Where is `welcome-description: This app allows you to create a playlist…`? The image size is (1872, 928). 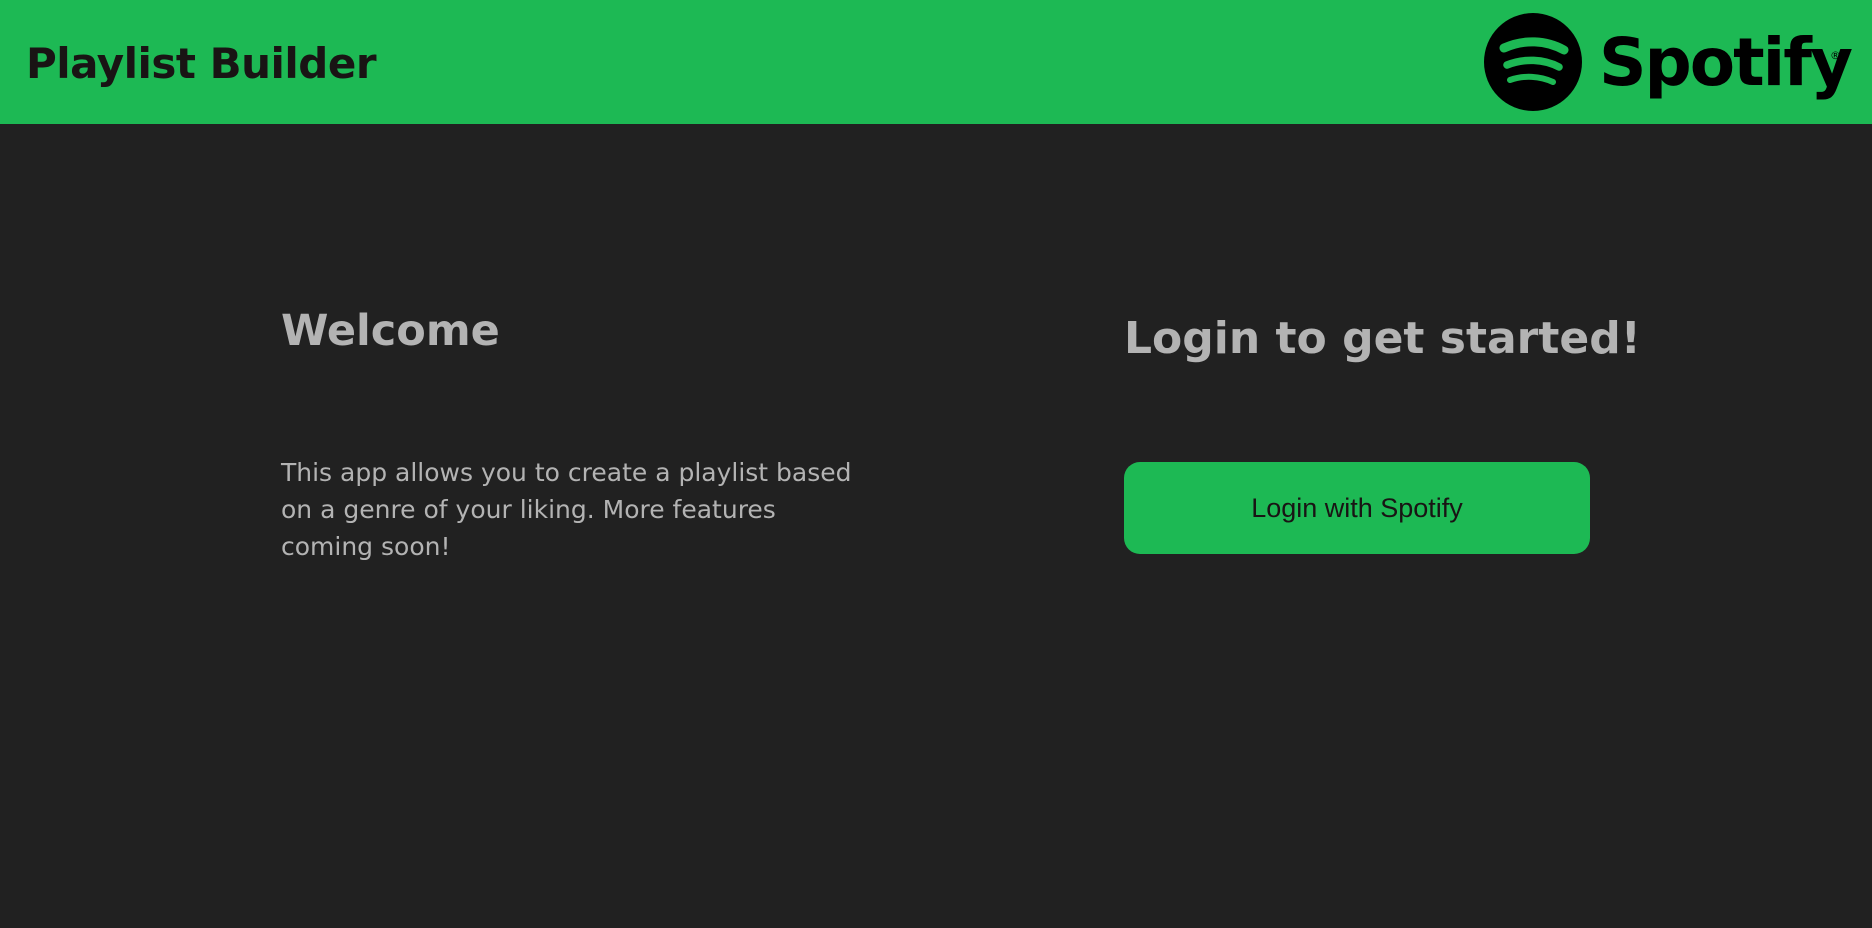 welcome-description: This app allows you to create a playlist… is located at coordinates (566, 509).